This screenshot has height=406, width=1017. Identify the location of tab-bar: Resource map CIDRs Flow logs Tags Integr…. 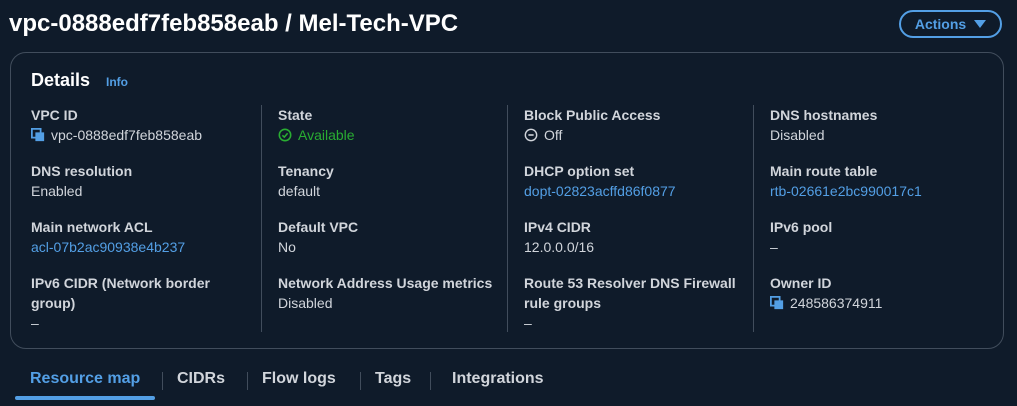
(513, 386).